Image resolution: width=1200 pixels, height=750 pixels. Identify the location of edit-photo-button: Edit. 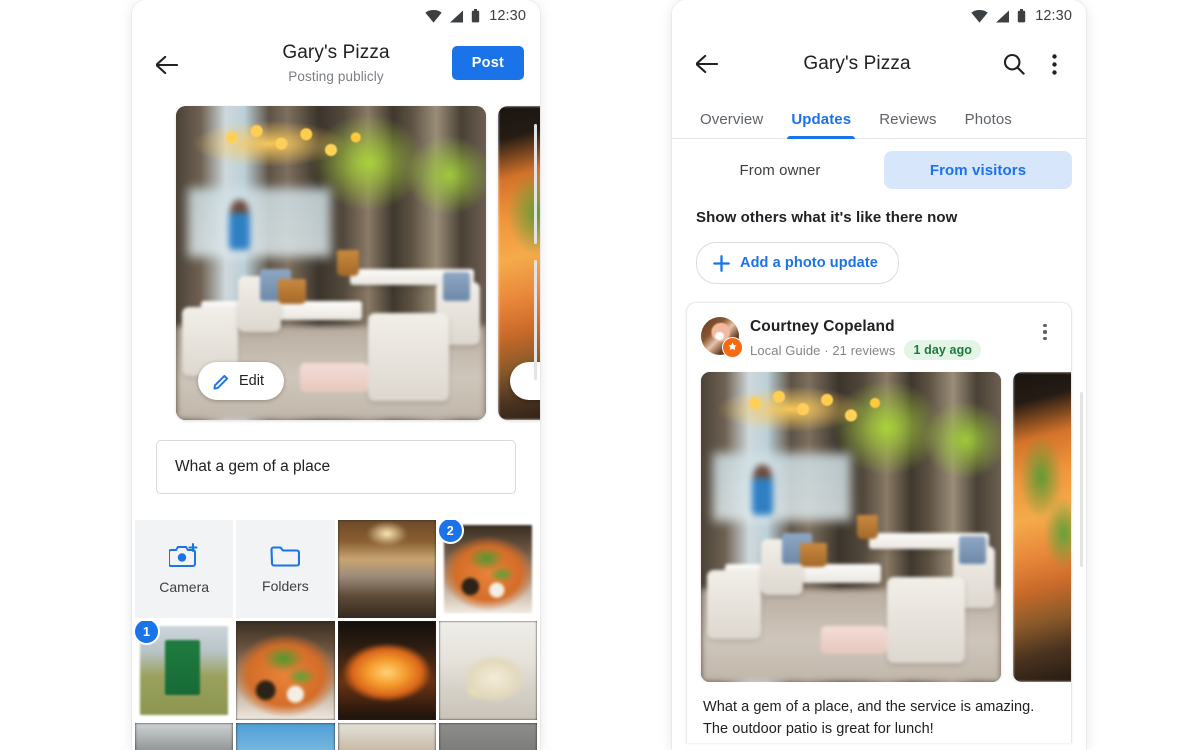
(241, 381).